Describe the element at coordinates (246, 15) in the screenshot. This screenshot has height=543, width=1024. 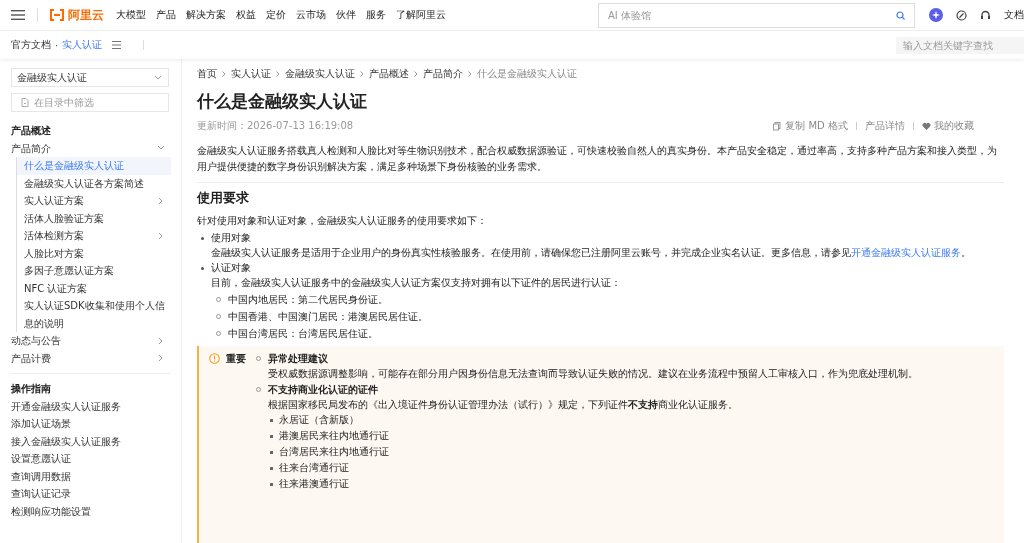
I see `nav-link: 权益` at that location.